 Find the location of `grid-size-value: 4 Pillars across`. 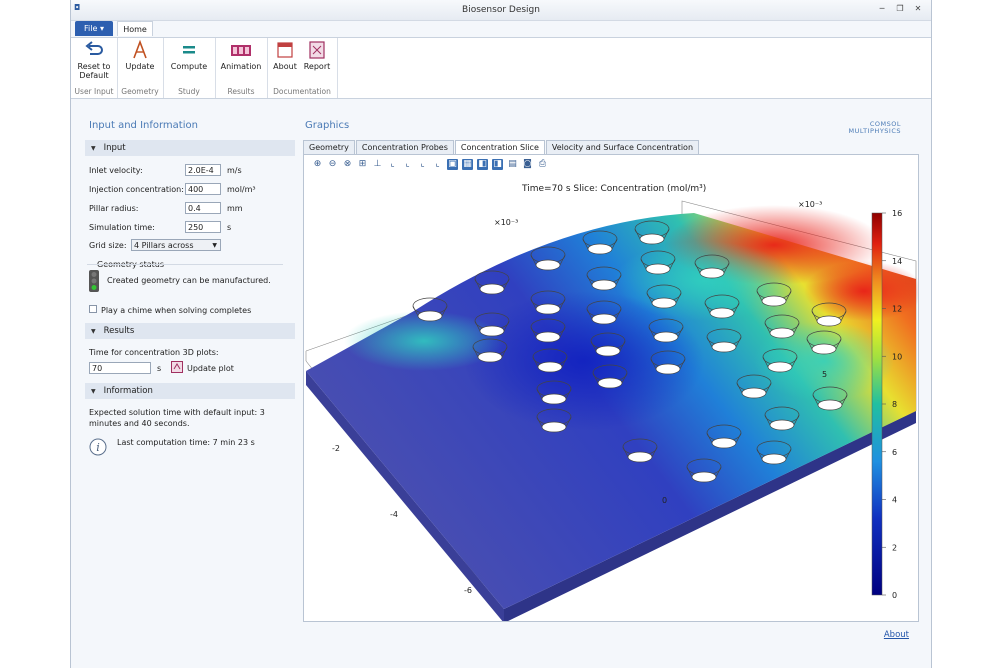

grid-size-value: 4 Pillars across is located at coordinates (164, 245).